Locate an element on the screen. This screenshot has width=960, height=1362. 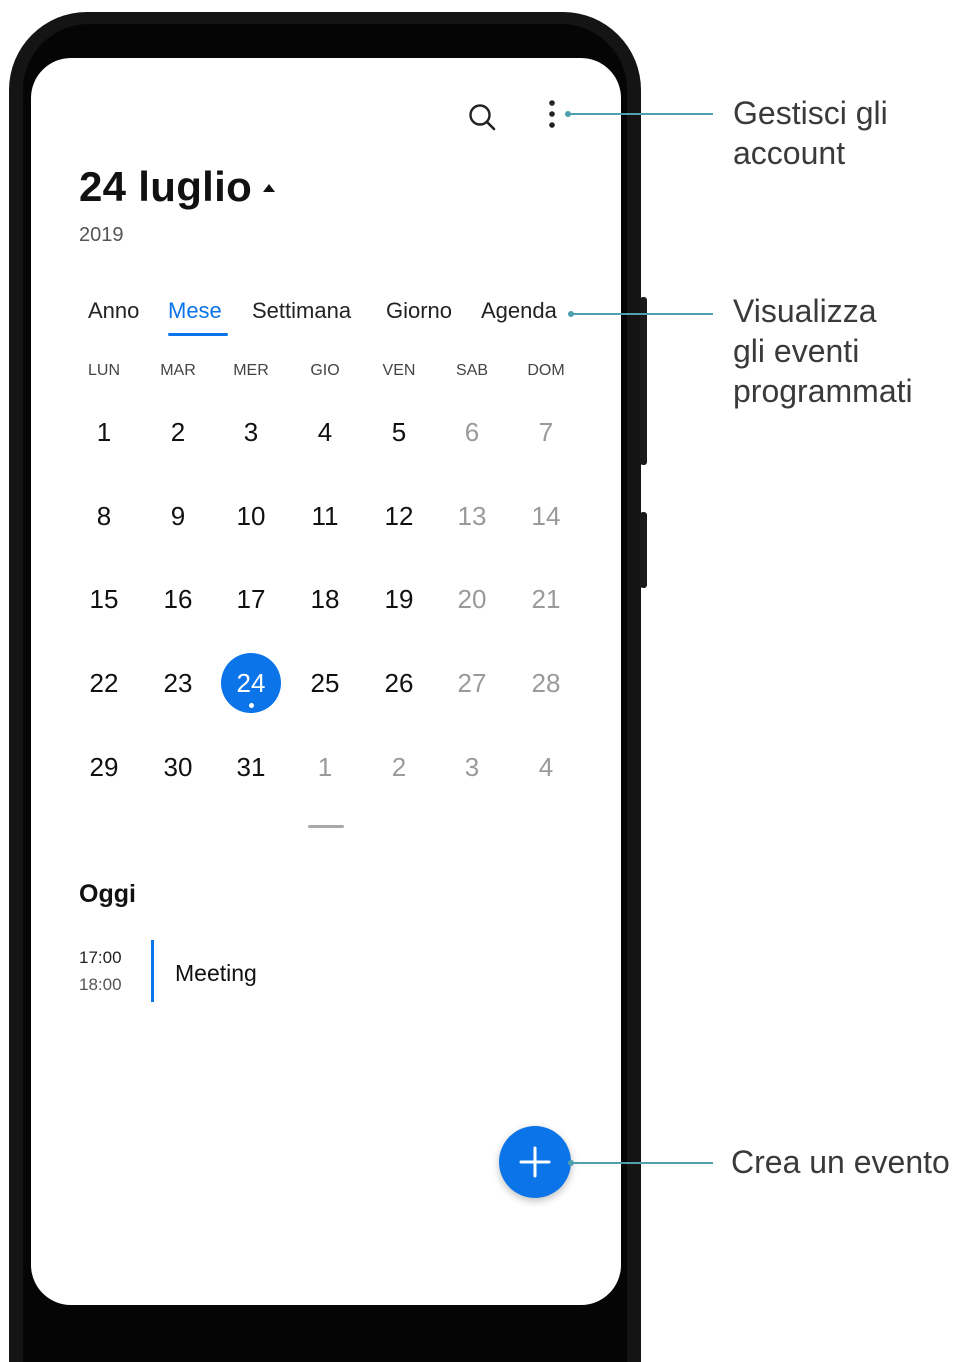
power-button is located at coordinates (643, 550).